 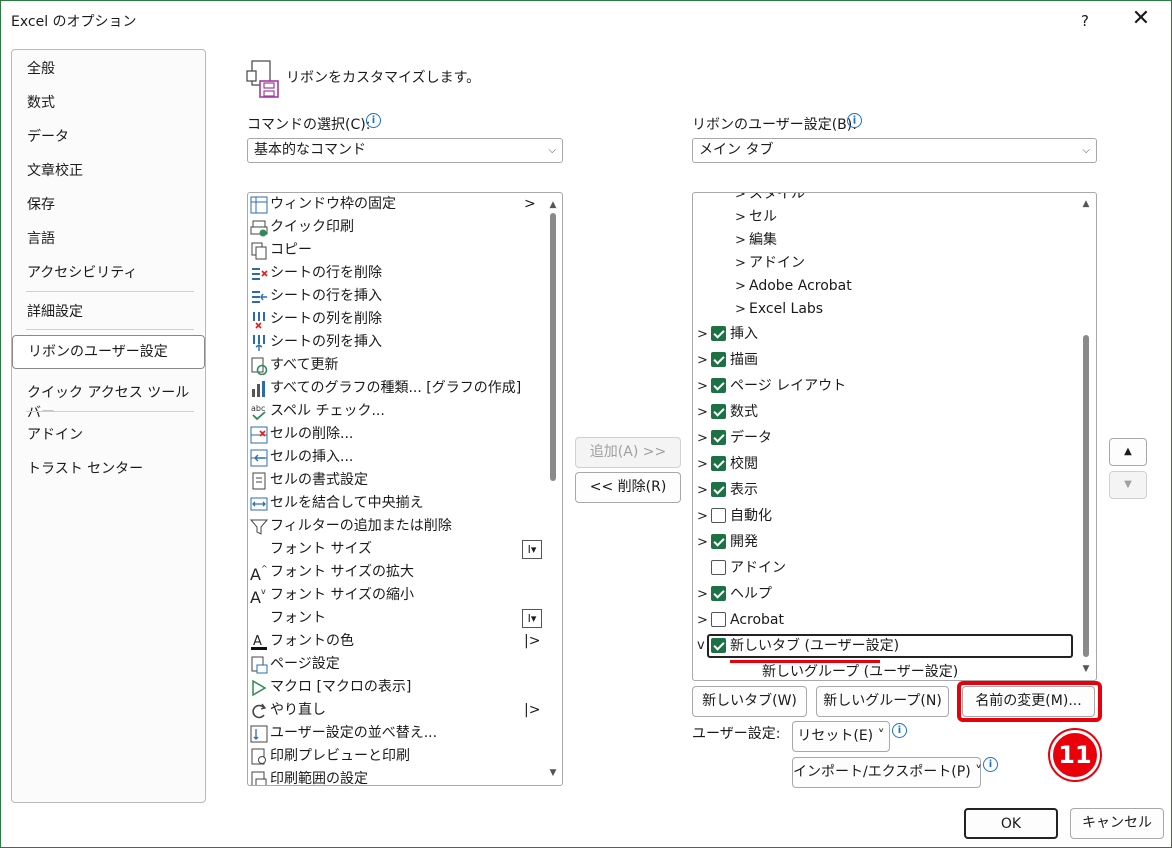 I want to click on nav-item-save: 保存, so click(x=41, y=204).